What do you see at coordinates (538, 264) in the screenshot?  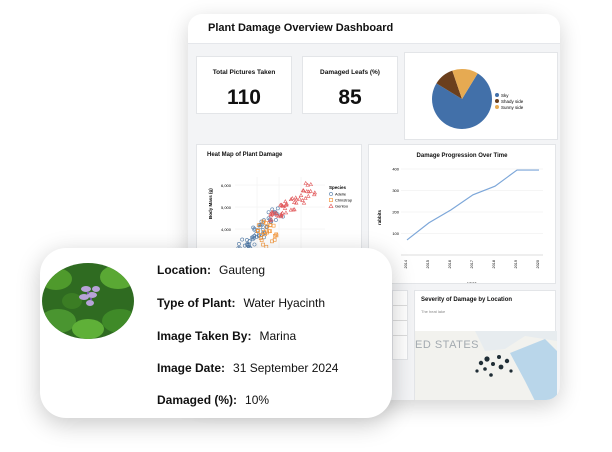 I see `line-xtick: 2020` at bounding box center [538, 264].